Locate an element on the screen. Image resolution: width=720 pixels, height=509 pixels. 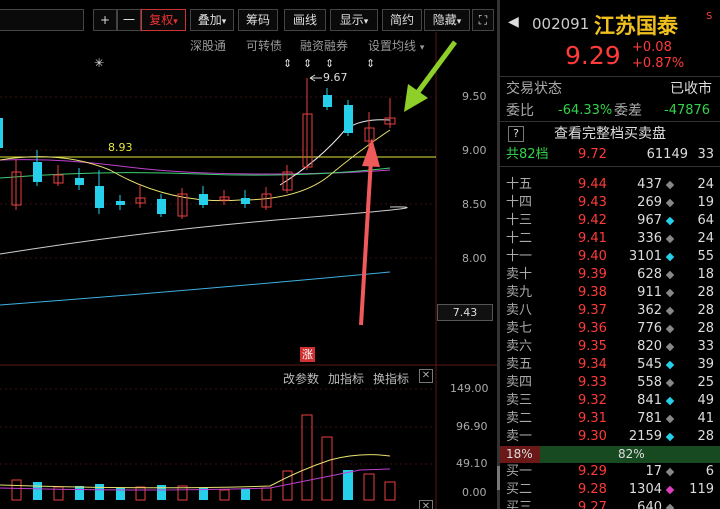
ask-label: 卖十 is located at coordinates (519, 274).